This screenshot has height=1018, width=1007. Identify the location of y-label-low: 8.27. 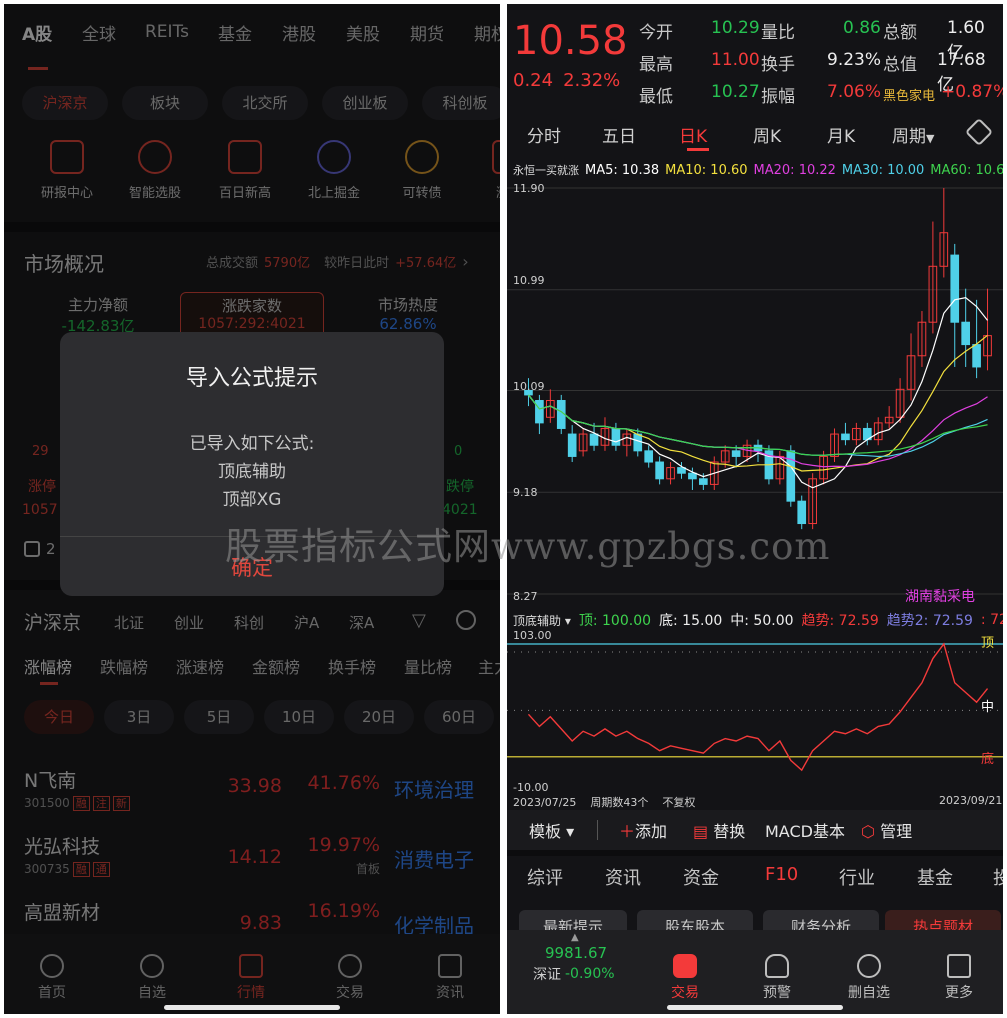
(525, 596).